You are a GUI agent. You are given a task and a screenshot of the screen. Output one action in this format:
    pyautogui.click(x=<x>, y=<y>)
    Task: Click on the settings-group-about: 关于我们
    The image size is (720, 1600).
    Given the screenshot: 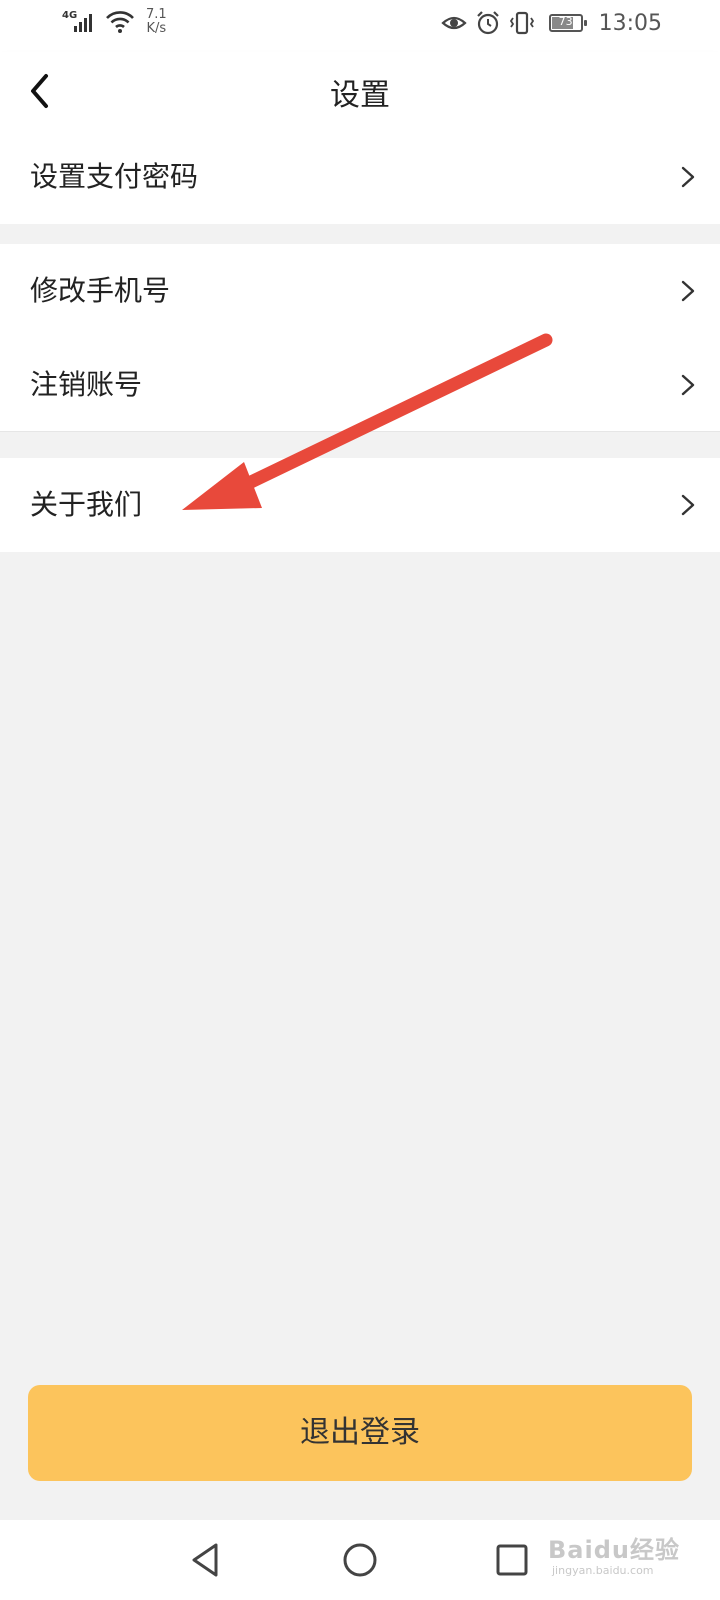 What is the action you would take?
    pyautogui.click(x=360, y=505)
    